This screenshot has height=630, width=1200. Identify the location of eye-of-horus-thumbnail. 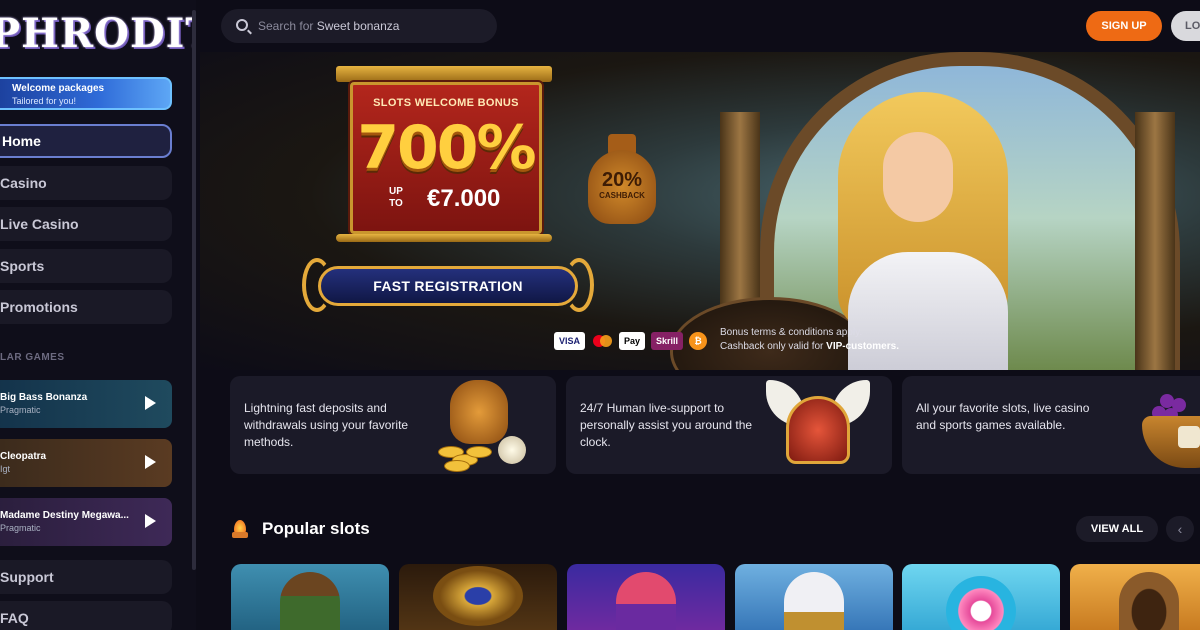
(478, 596).